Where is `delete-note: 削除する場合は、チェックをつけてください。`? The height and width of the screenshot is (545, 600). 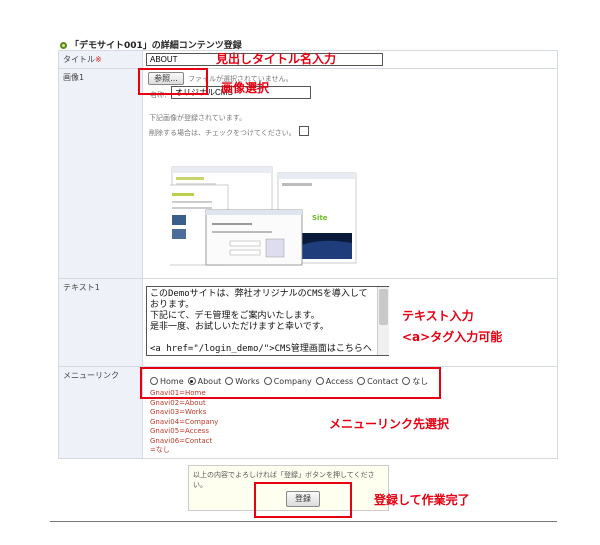
delete-note: 削除する場合は、チェックをつけてください。 is located at coordinates (229, 132).